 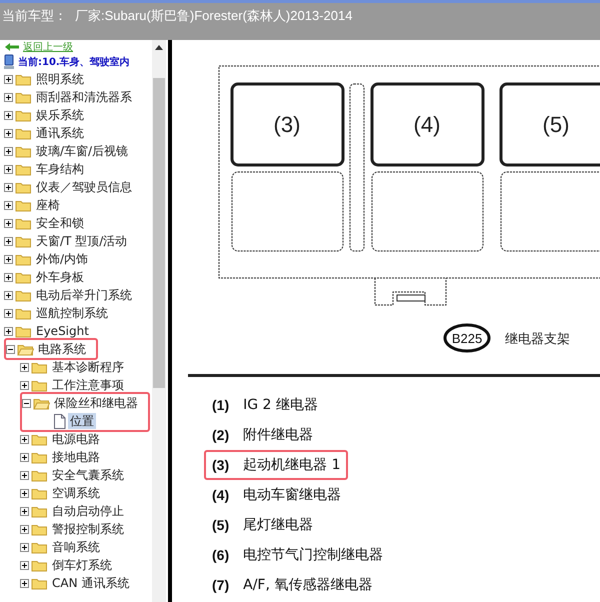 What do you see at coordinates (82, 241) in the screenshot?
I see `tree-item: 天窗/T 型顶/活动` at bounding box center [82, 241].